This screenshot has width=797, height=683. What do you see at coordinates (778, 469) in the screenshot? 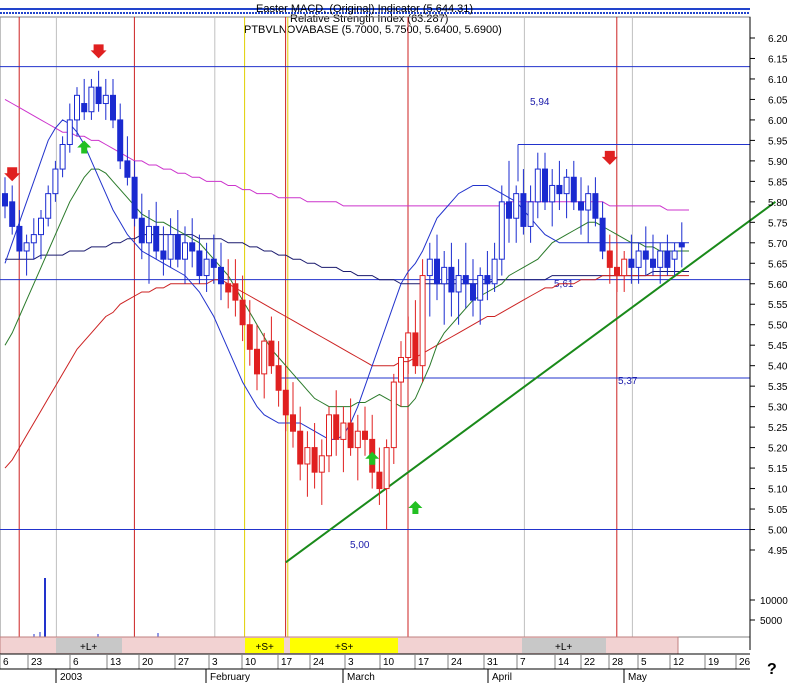
I see `y-tick-label: 5.15` at bounding box center [778, 469].